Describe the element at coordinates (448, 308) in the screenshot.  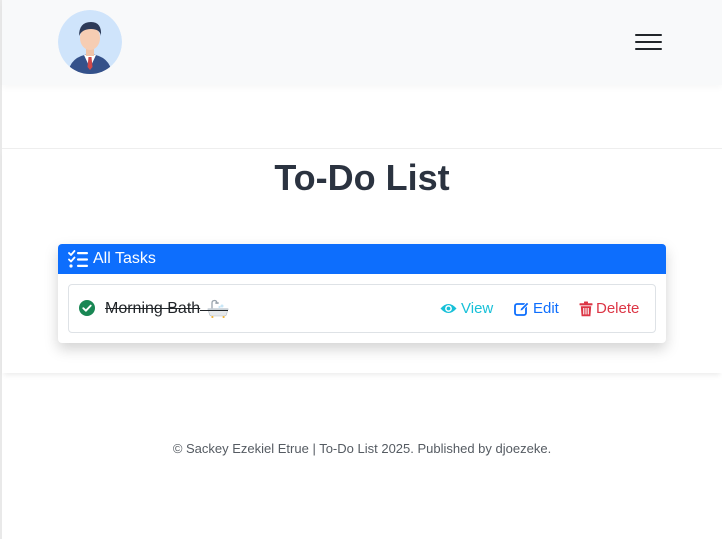
I see `eye-icon` at that location.